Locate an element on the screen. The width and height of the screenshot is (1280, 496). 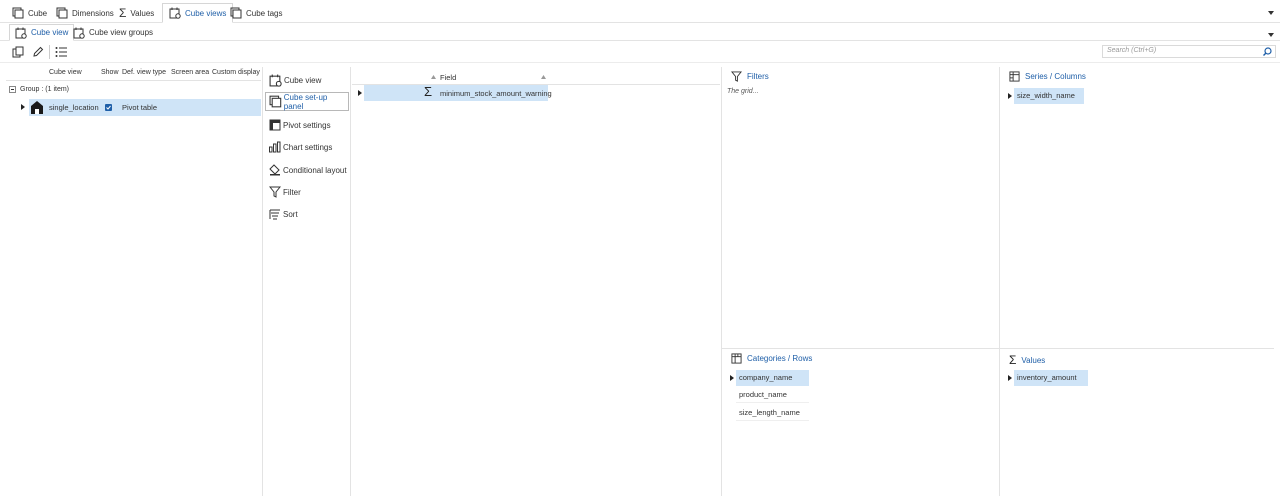
tab-cube-tags: Cube tags is located at coordinates (256, 13).